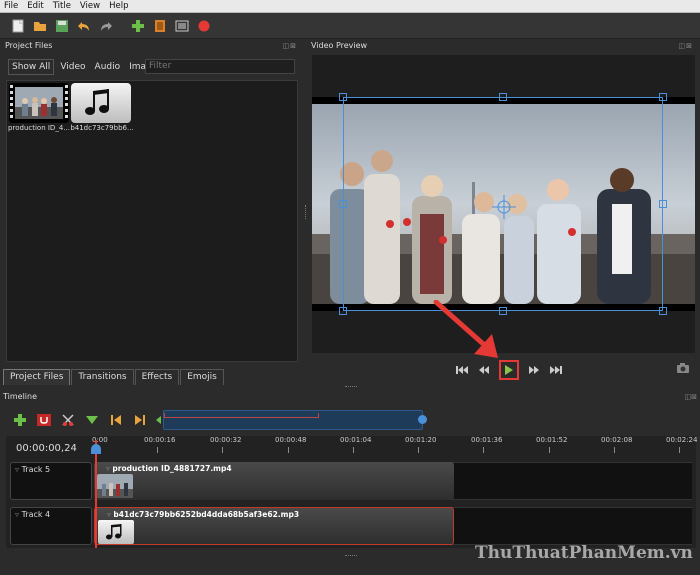  I want to click on transform-center-icon, so click(504, 207).